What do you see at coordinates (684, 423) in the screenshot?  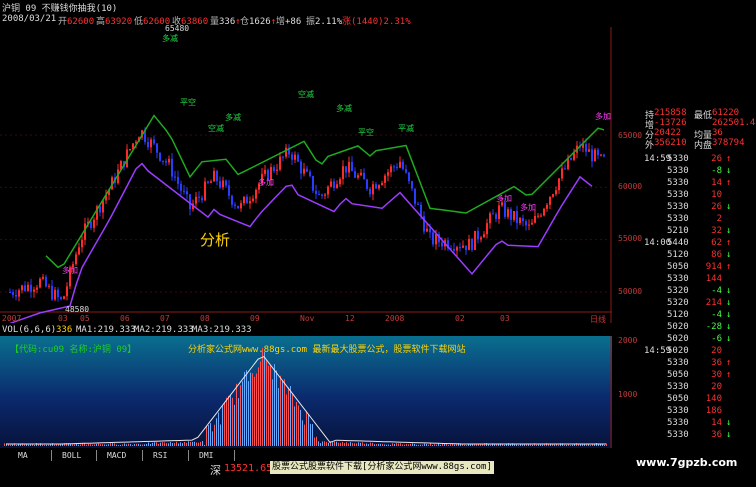 I see `tick-row: 5330 14 ↓` at bounding box center [684, 423].